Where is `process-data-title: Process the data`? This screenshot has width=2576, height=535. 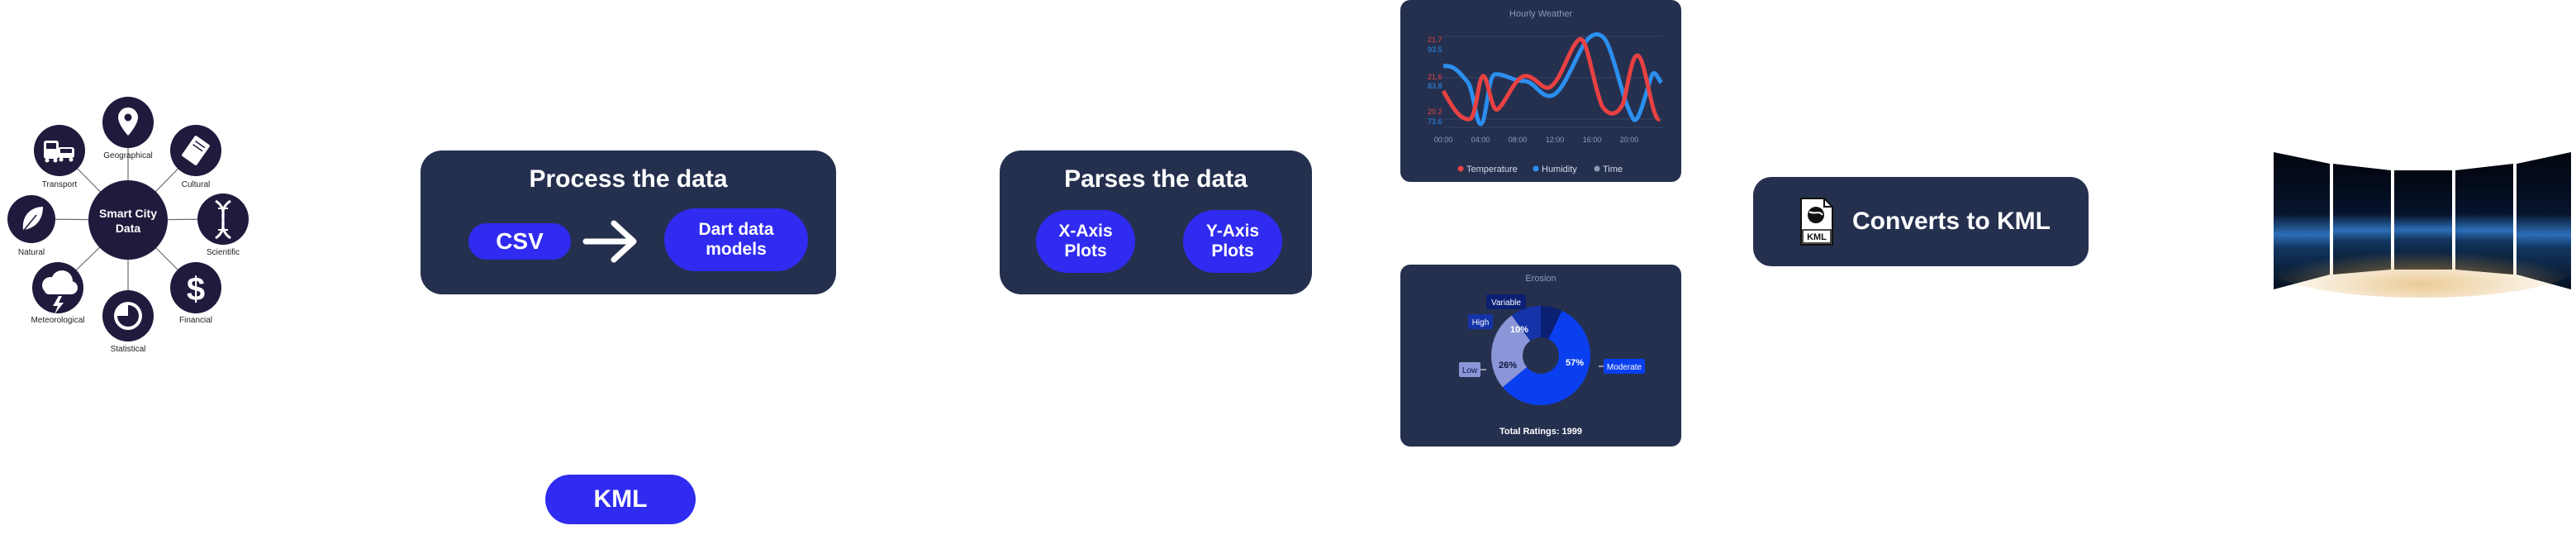
process-data-title: Process the data is located at coordinates (628, 179).